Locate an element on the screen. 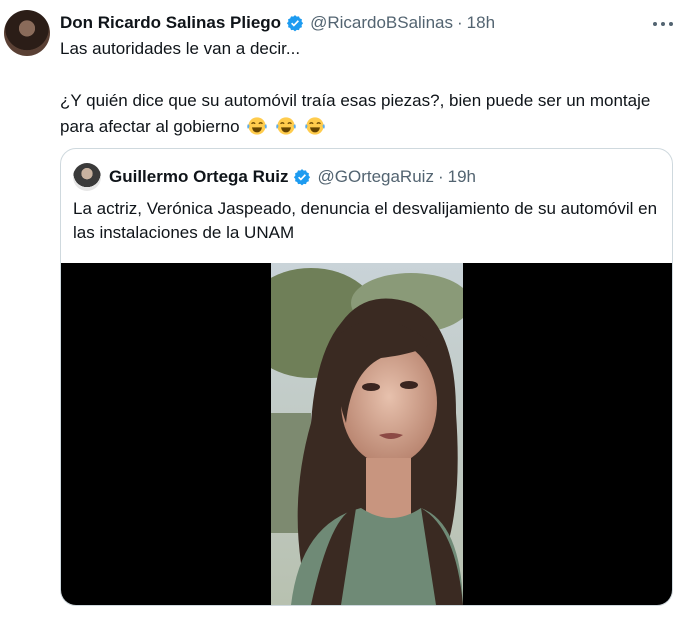 The width and height of the screenshot is (683, 620). quoted-author-name: Guillermo Ortega Ruiz is located at coordinates (198, 177).